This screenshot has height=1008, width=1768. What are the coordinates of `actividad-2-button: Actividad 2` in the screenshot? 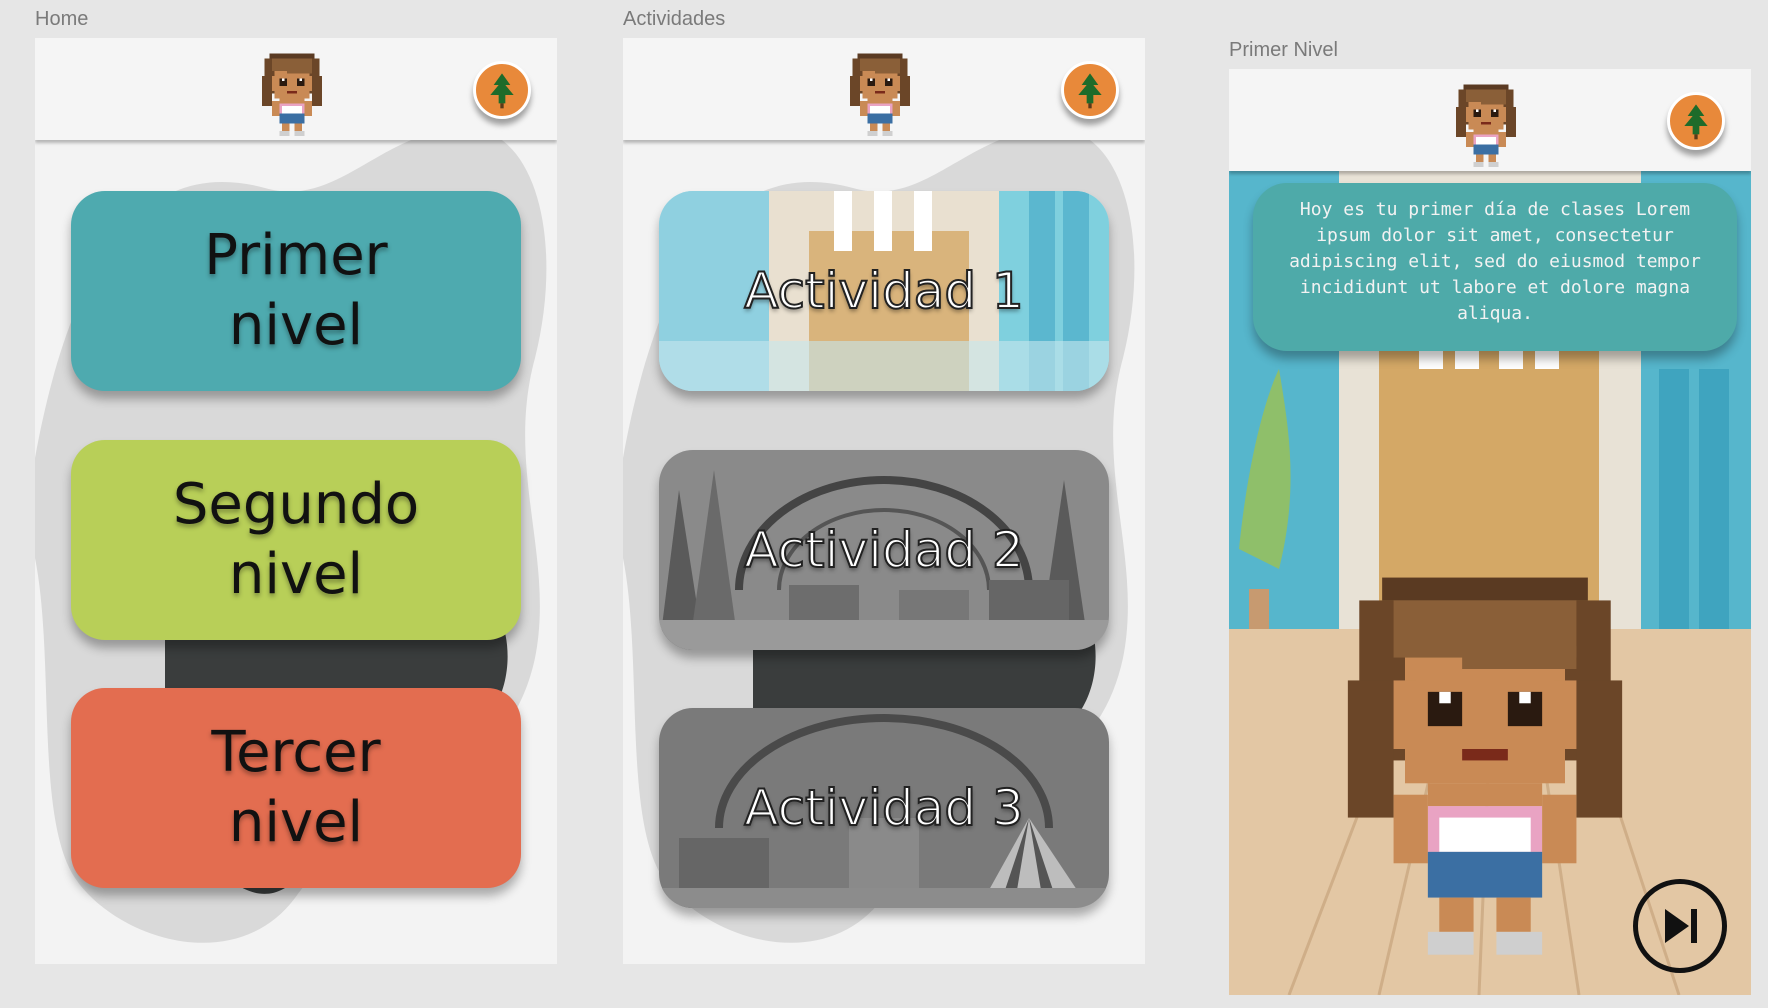 It's located at (884, 550).